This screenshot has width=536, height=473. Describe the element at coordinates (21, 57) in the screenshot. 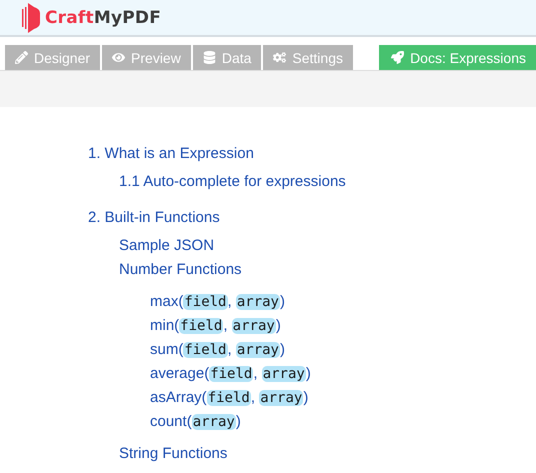

I see `pencil-icon` at that location.